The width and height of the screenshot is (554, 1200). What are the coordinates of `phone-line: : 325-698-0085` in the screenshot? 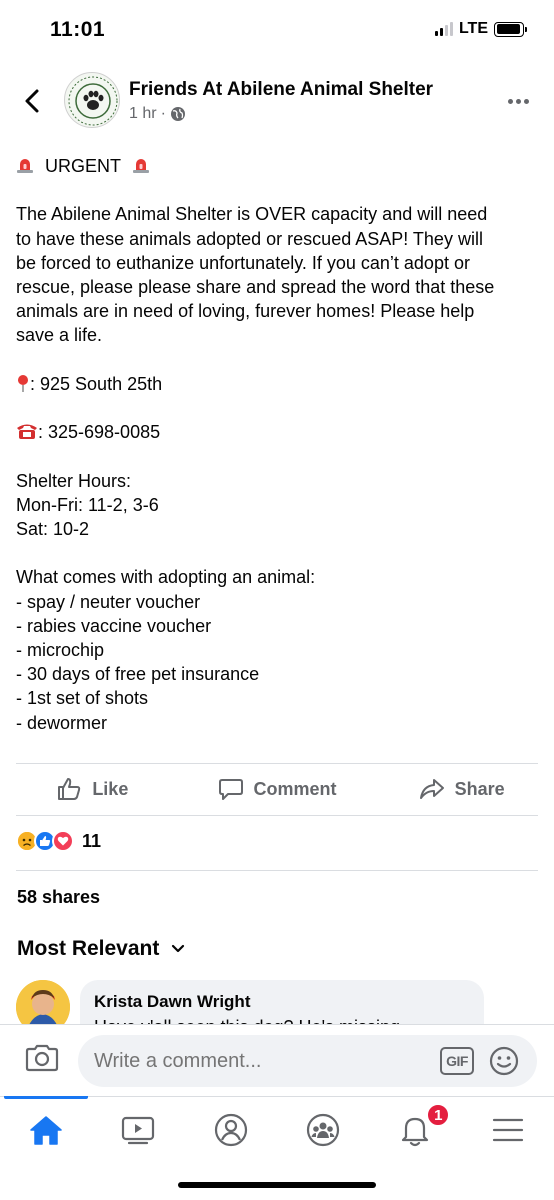 It's located at (278, 432).